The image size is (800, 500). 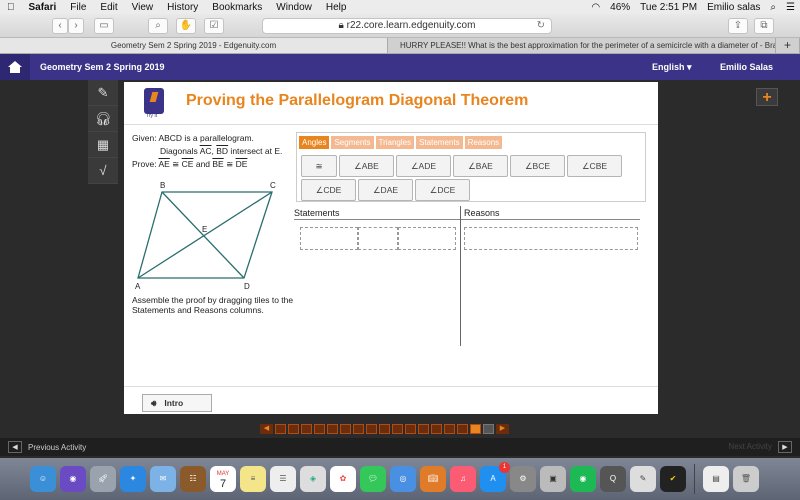 I want to click on home-icon, so click(x=15, y=67).